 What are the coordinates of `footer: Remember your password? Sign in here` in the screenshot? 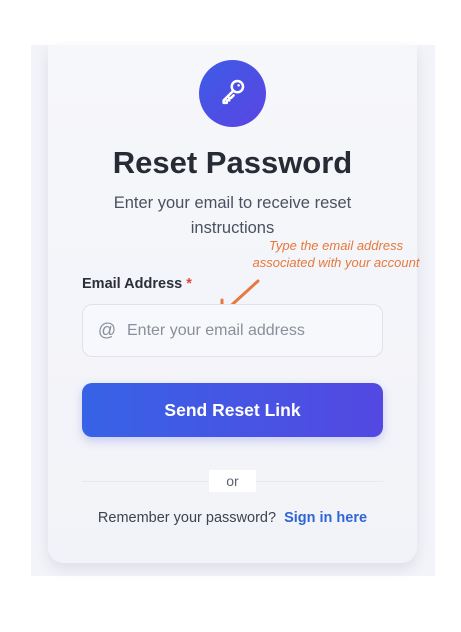 It's located at (232, 518).